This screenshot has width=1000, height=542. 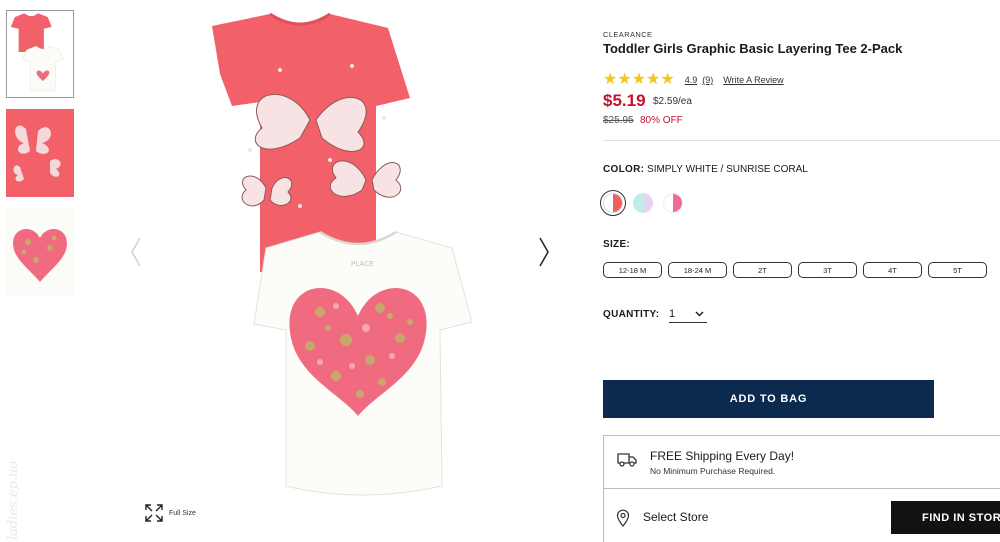 I want to click on gallery-prev-arrow-icon, so click(x=136, y=252).